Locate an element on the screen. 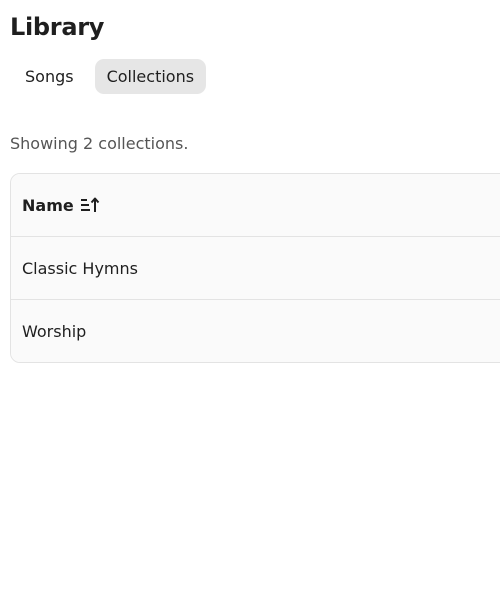 The image size is (500, 600). tab-songs: Songs is located at coordinates (52, 76).